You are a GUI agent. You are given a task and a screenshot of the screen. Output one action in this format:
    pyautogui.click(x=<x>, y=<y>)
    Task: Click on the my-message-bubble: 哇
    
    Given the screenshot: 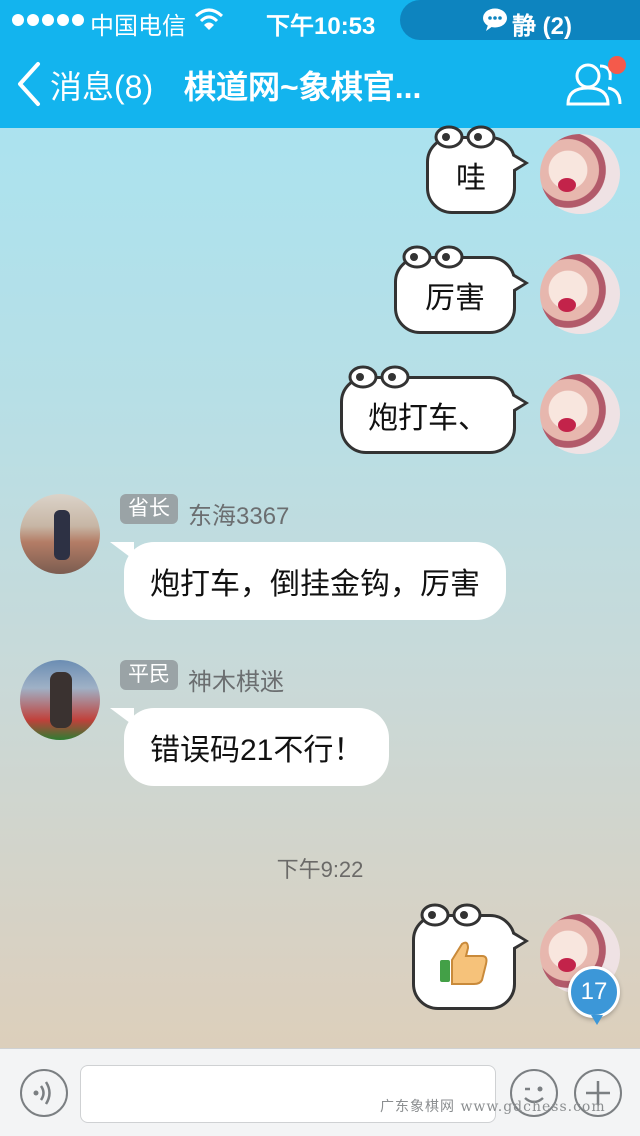 What is the action you would take?
    pyautogui.click(x=477, y=169)
    